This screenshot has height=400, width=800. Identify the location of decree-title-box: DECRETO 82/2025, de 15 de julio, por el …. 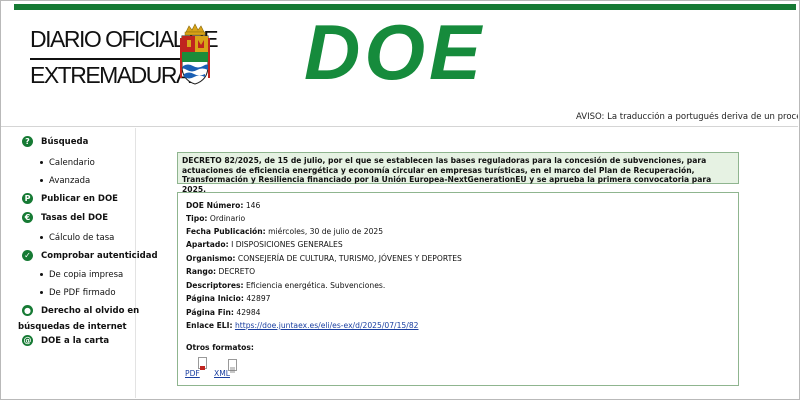
(458, 173).